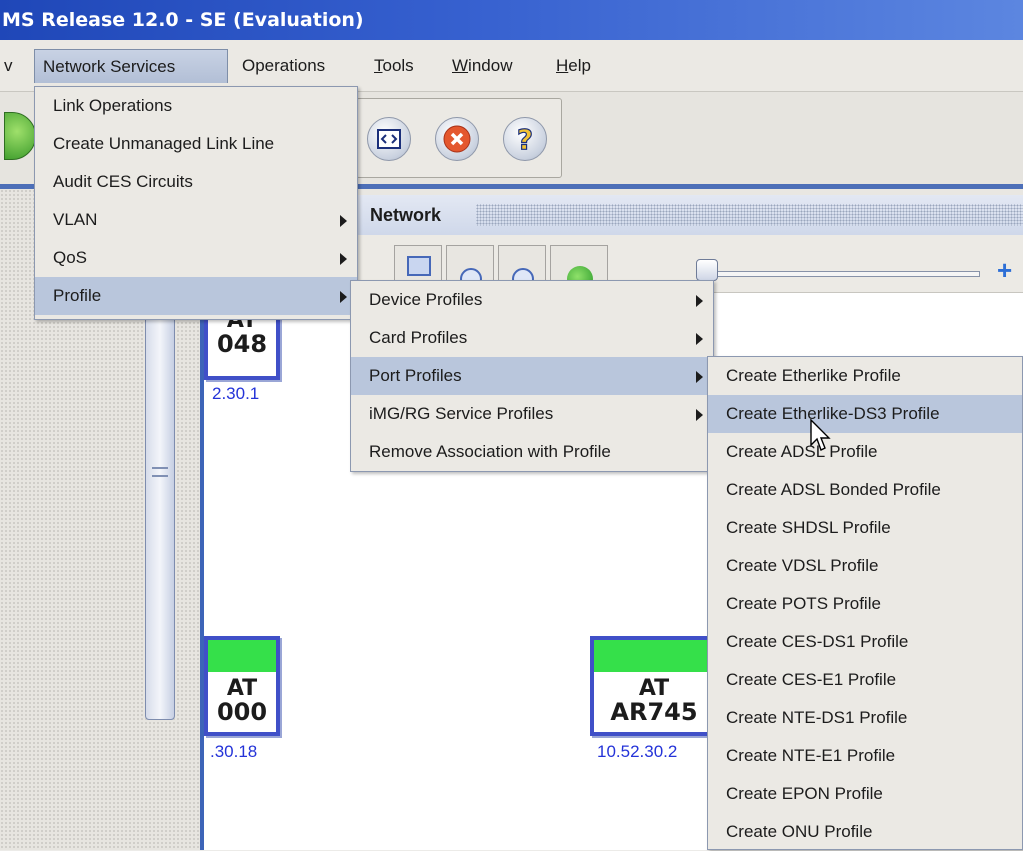 Image resolution: width=1023 pixels, height=851 pixels. Describe the element at coordinates (511, 20) in the screenshot. I see `window-title-bar: MS Release 12.0 - SE (Evaluation)` at that location.